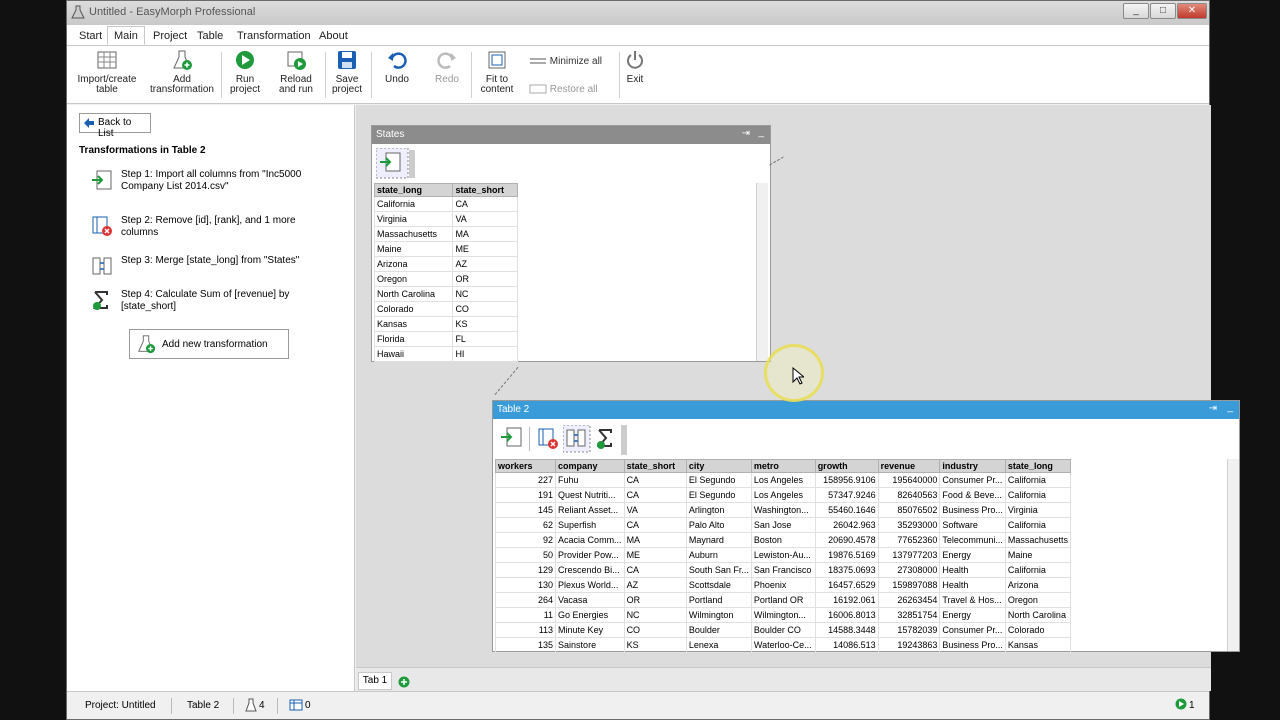 Image resolution: width=1280 pixels, height=720 pixels. Describe the element at coordinates (846, 570) in the screenshot. I see `table-cell: 18375.0693` at that location.